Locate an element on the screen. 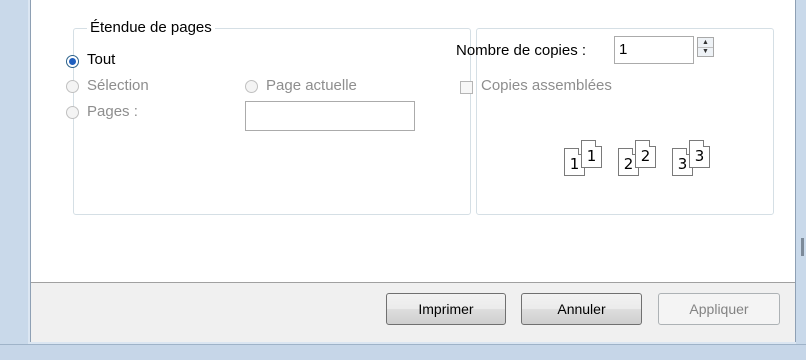 Image resolution: width=806 pixels, height=360 pixels. radio-pages-label: Pages : is located at coordinates (112, 111).